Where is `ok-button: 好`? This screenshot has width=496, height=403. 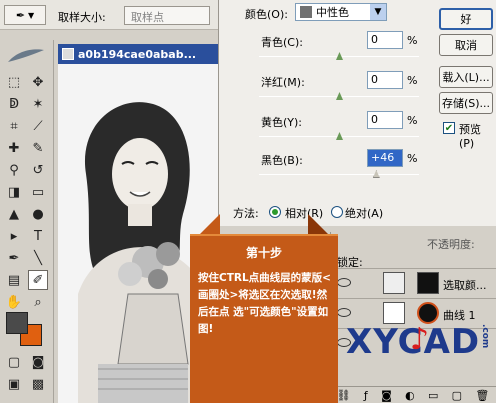 ok-button: 好 is located at coordinates (466, 19).